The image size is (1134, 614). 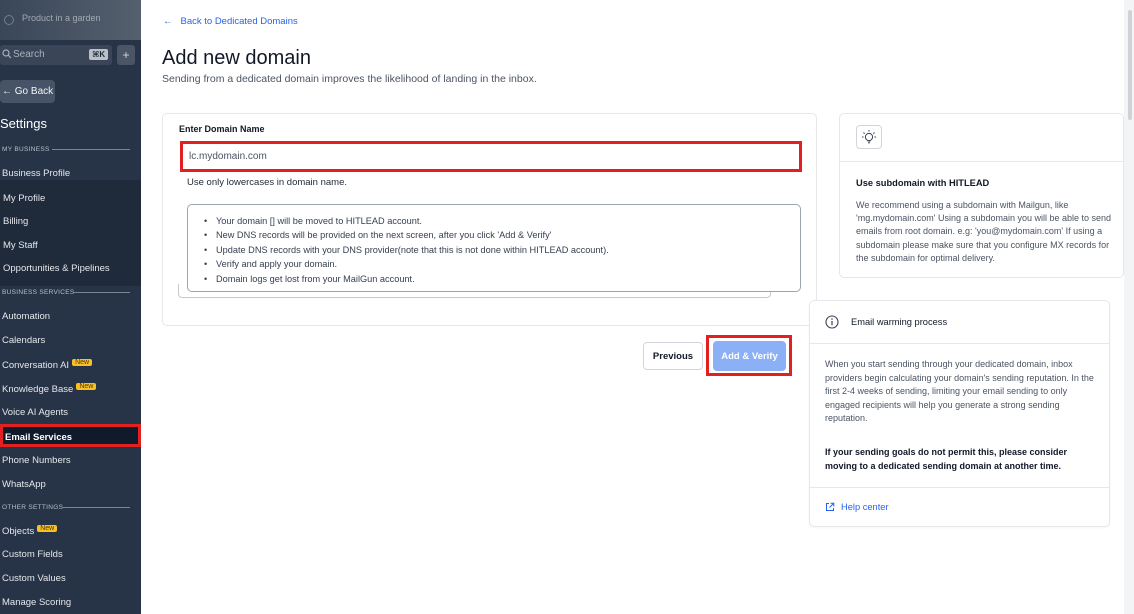 What do you see at coordinates (126, 55) in the screenshot?
I see `quick-add-button: +` at bounding box center [126, 55].